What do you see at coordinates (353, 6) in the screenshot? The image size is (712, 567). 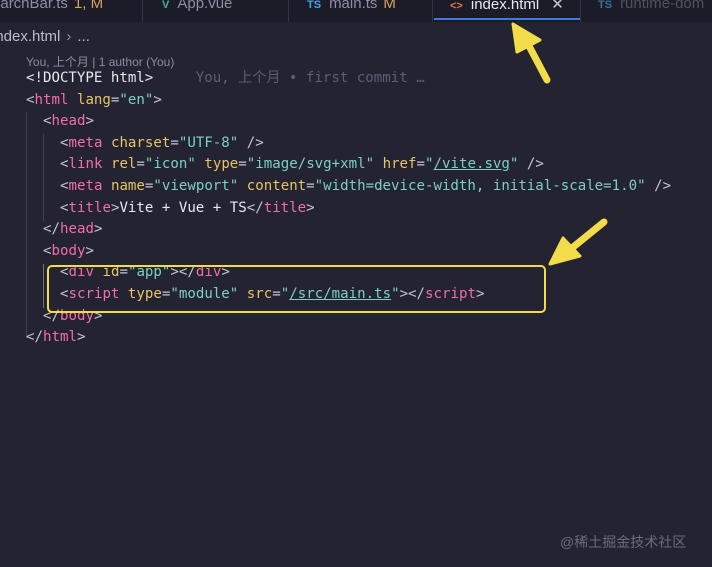 I see `tab-label: main.ts` at bounding box center [353, 6].